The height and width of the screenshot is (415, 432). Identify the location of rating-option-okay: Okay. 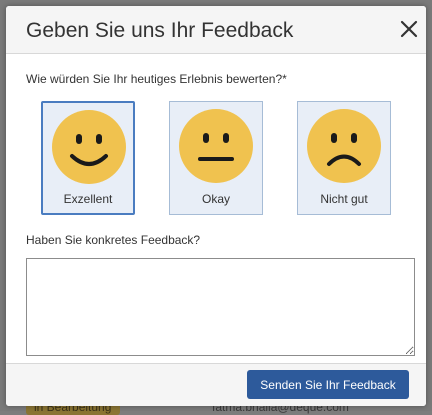
(216, 158).